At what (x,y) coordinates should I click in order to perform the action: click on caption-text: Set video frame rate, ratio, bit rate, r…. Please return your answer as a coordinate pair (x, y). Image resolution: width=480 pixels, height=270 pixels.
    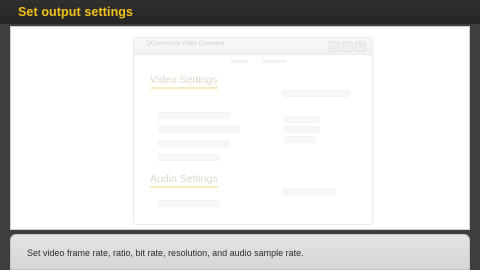
    Looking at the image, I should click on (165, 253).